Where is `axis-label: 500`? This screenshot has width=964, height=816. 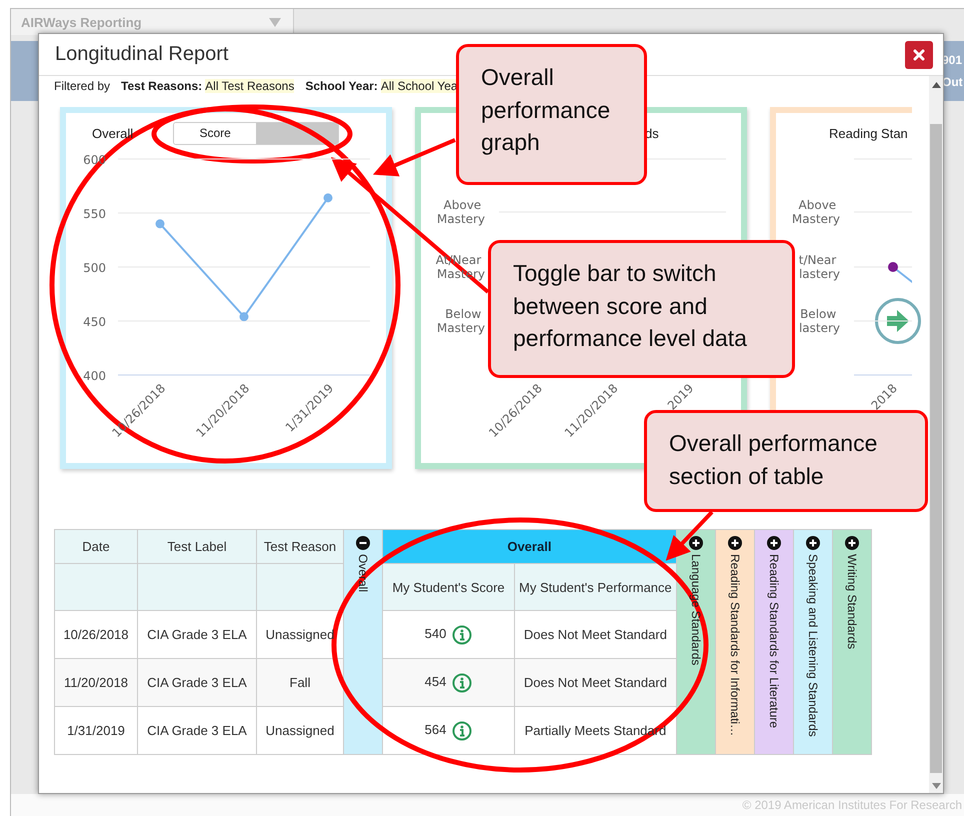
axis-label: 500 is located at coordinates (94, 268).